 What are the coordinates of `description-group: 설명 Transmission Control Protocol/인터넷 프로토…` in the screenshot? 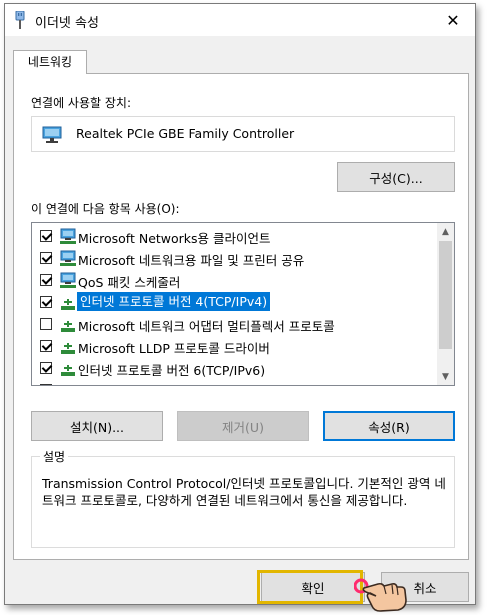 It's located at (243, 498).